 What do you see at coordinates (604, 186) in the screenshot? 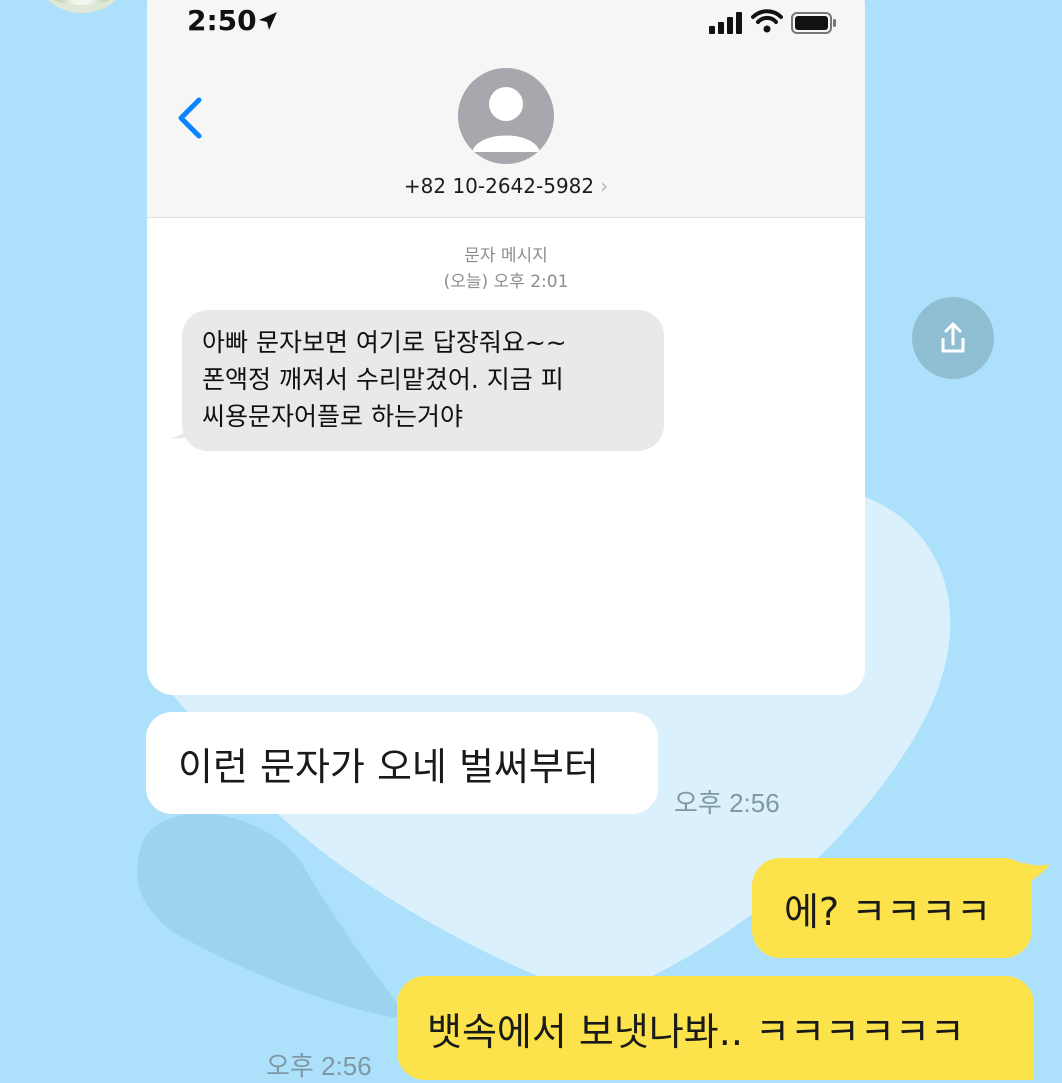
I see `chevron-right-icon: ›` at bounding box center [604, 186].